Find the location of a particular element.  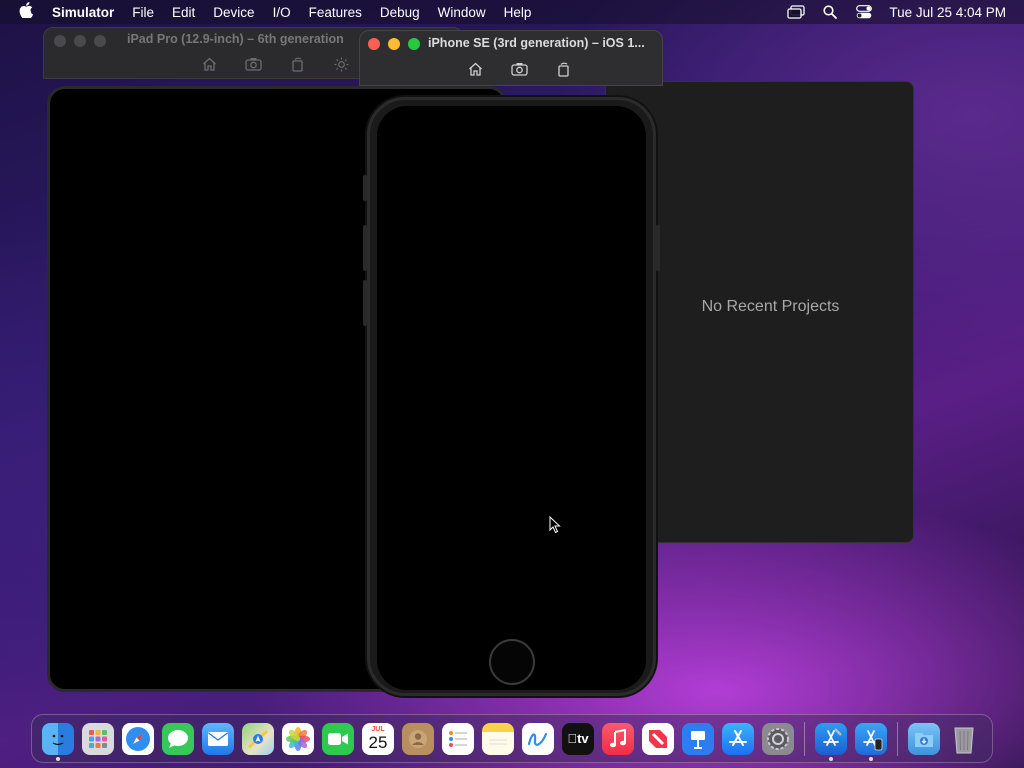

reminders-icon is located at coordinates (458, 738).